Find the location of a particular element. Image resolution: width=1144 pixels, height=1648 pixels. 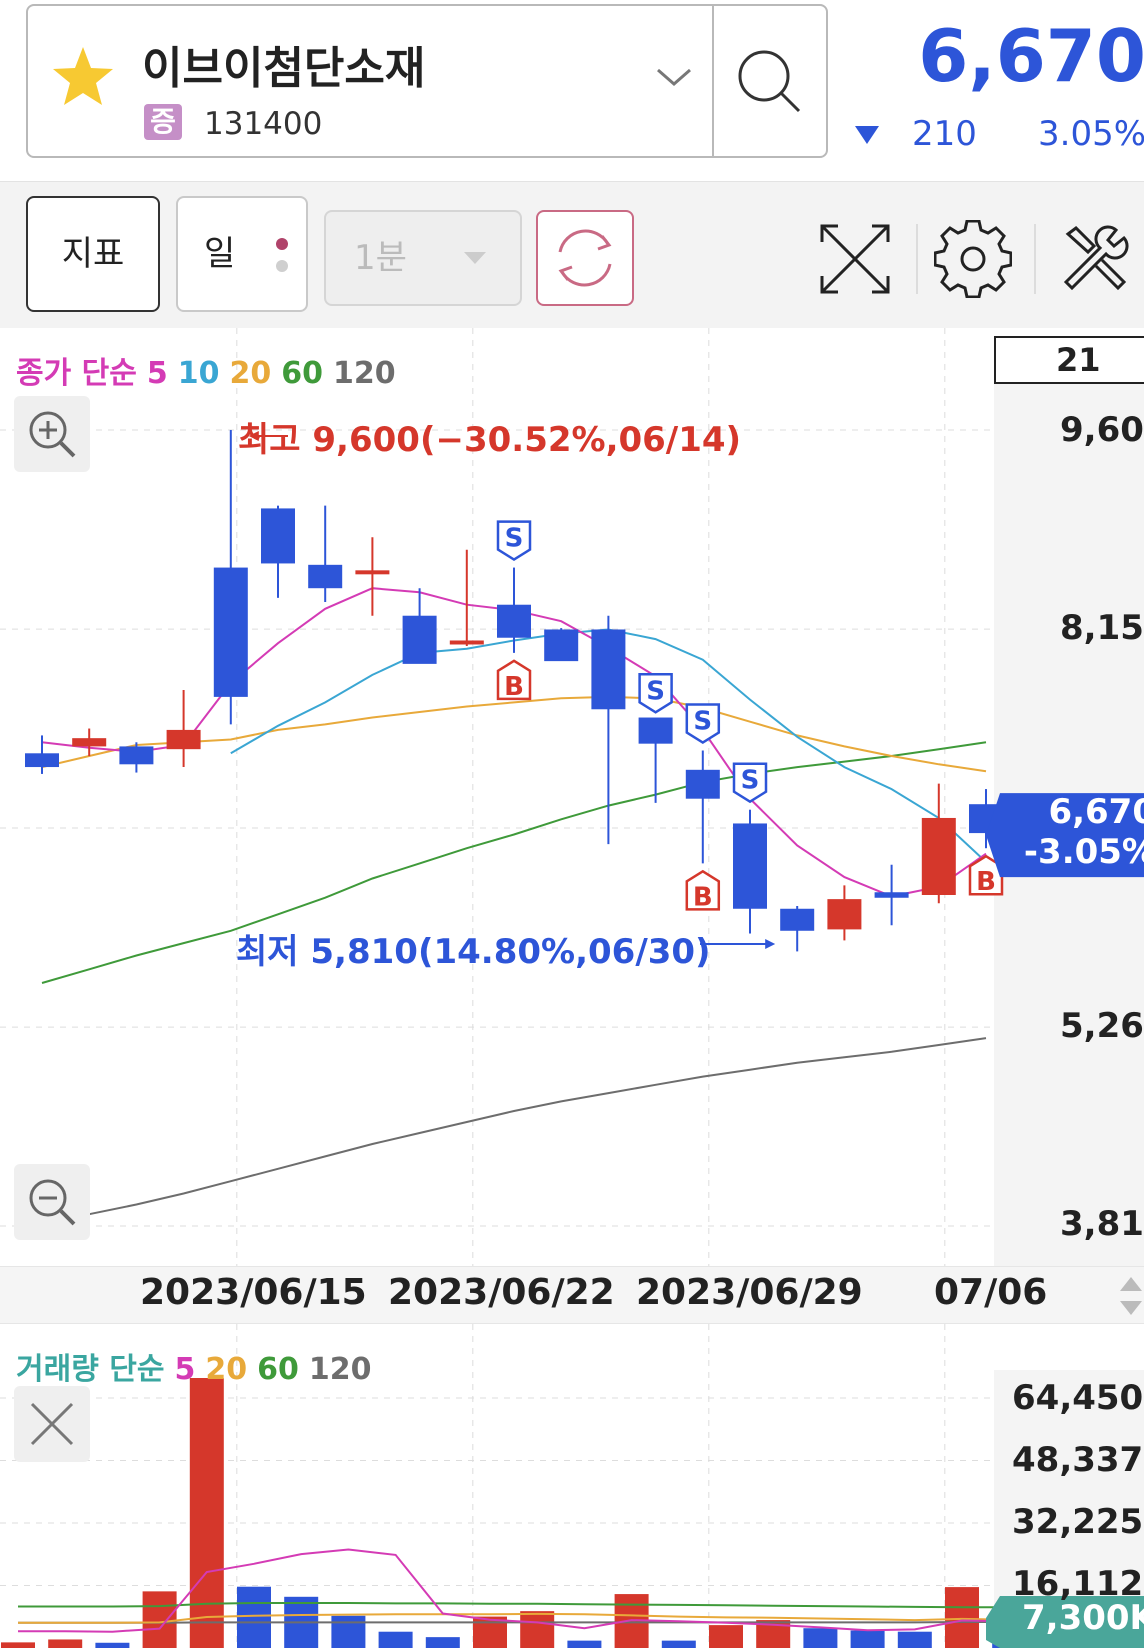

volume-axis-label: 64,450K is located at coordinates (1078, 1398).